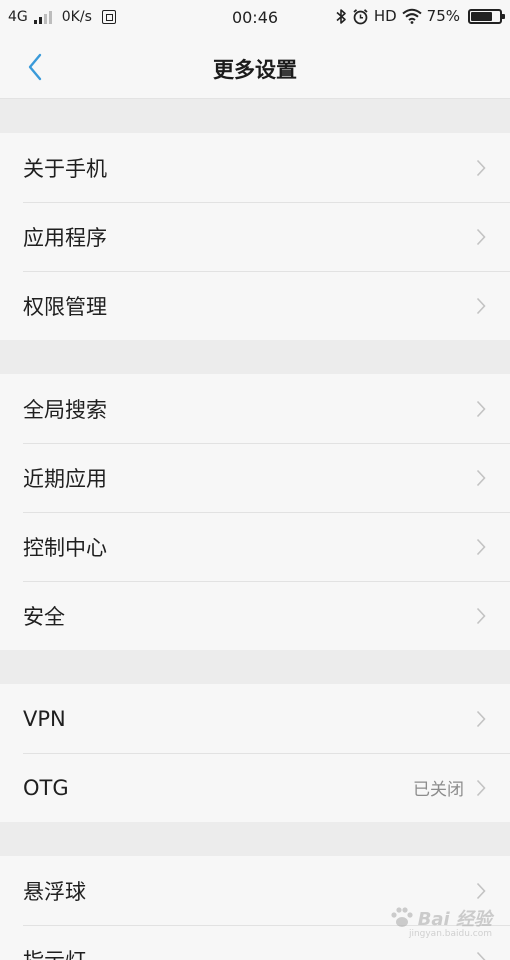  I want to click on header: 更多设置, so click(255, 67).